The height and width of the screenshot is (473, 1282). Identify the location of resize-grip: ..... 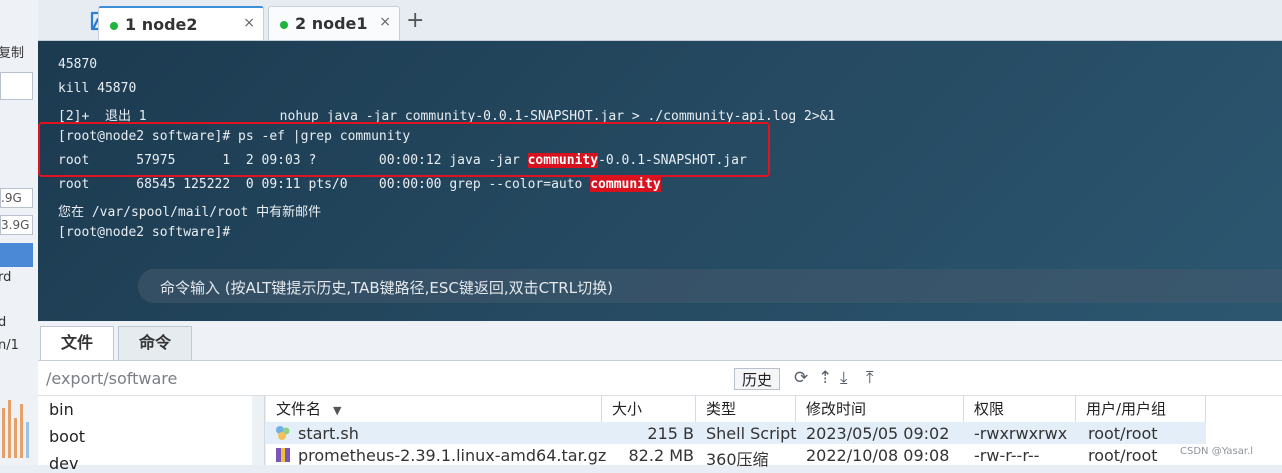
(883, 317).